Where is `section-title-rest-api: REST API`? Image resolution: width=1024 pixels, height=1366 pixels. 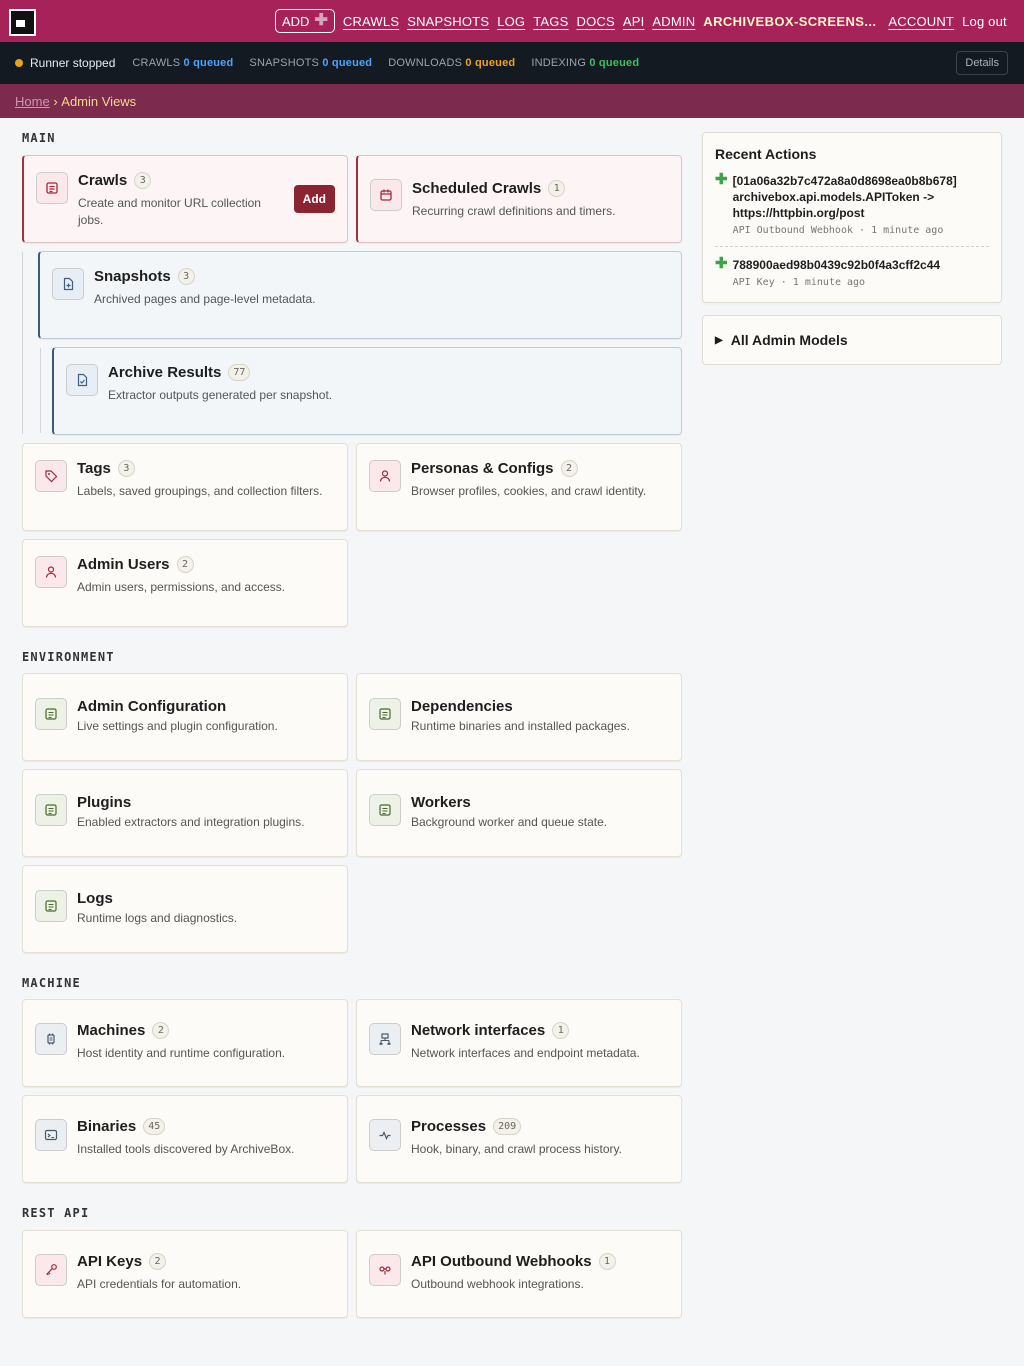 section-title-rest-api: REST API is located at coordinates (56, 1213).